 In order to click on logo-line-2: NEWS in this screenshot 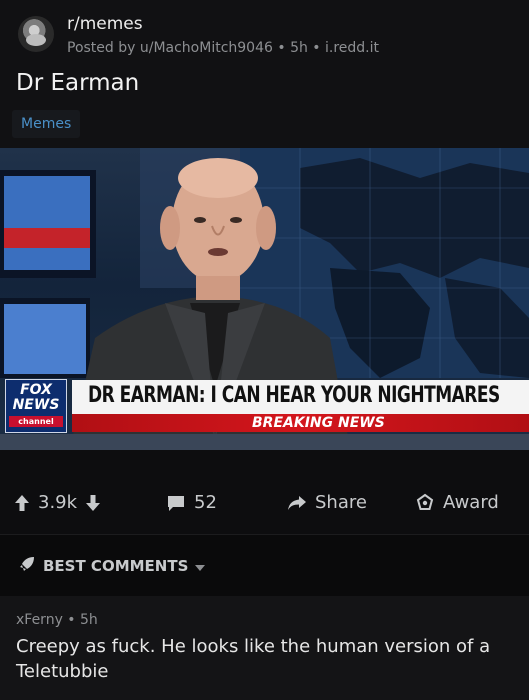, I will do `click(36, 405)`.